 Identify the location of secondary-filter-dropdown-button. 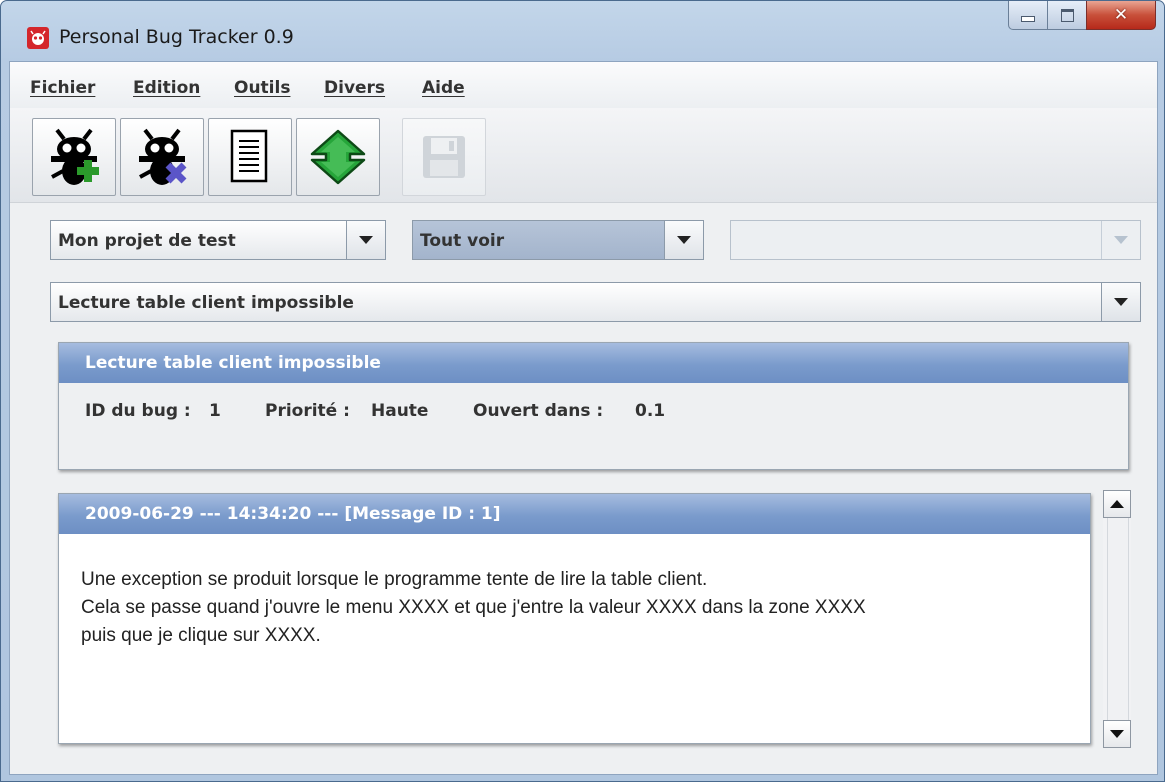
(1120, 240).